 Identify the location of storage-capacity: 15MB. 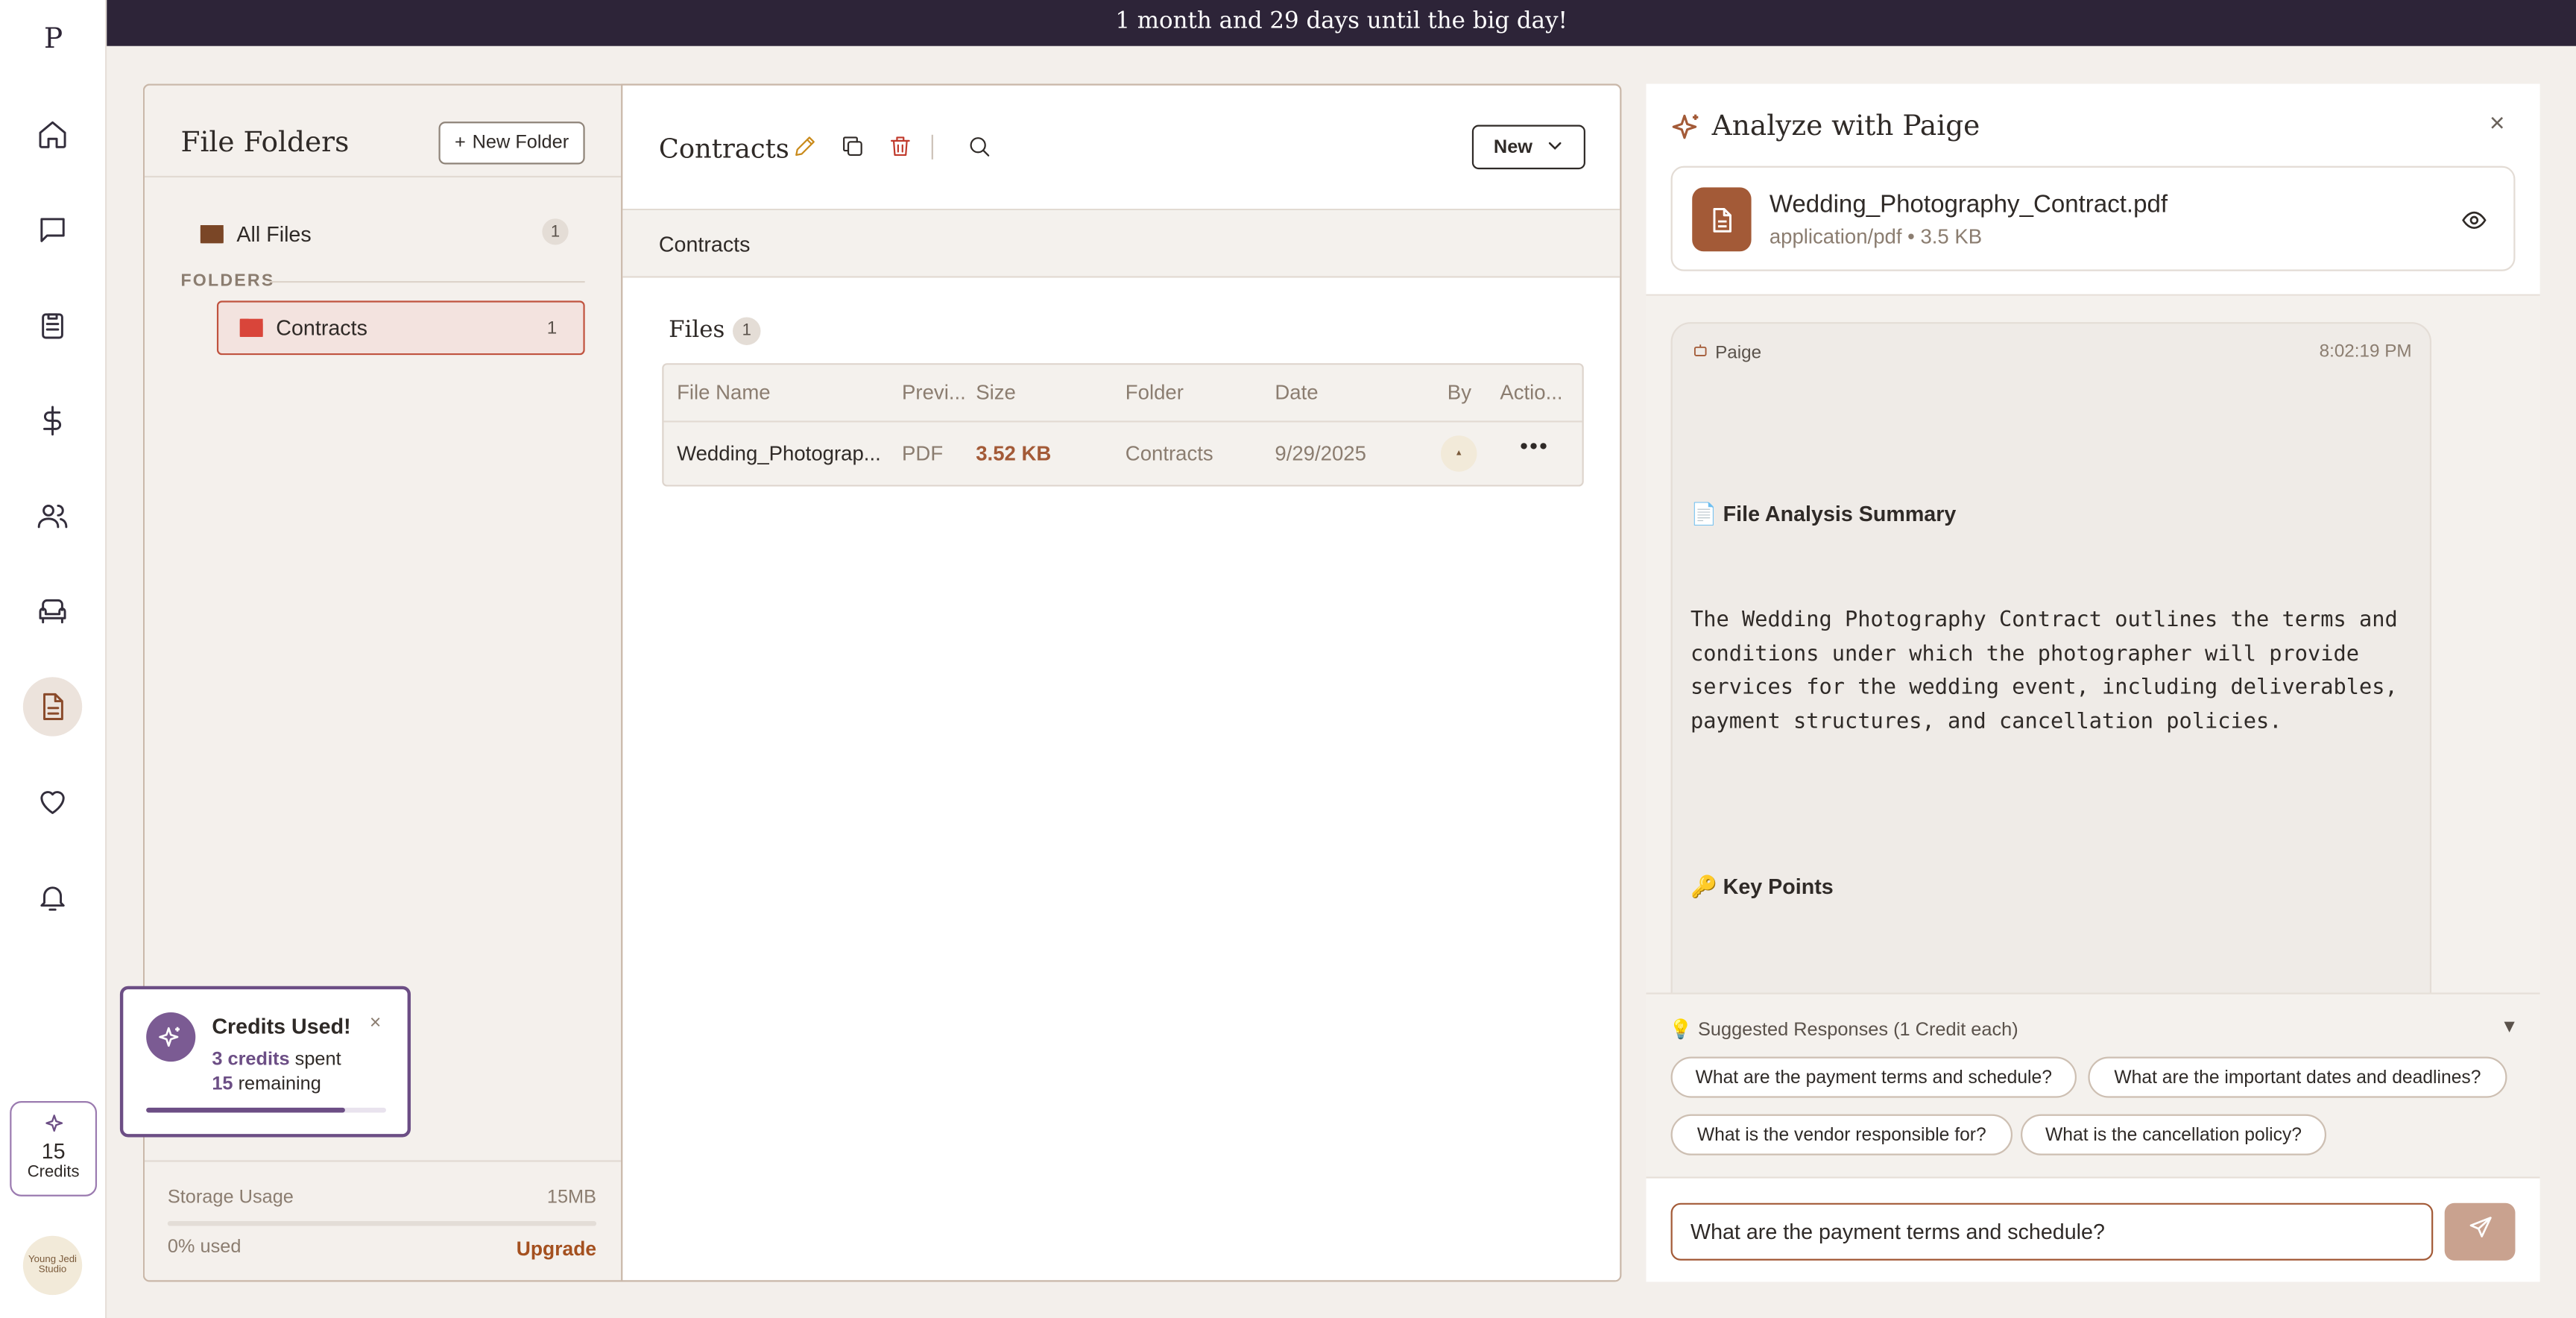
(571, 1198).